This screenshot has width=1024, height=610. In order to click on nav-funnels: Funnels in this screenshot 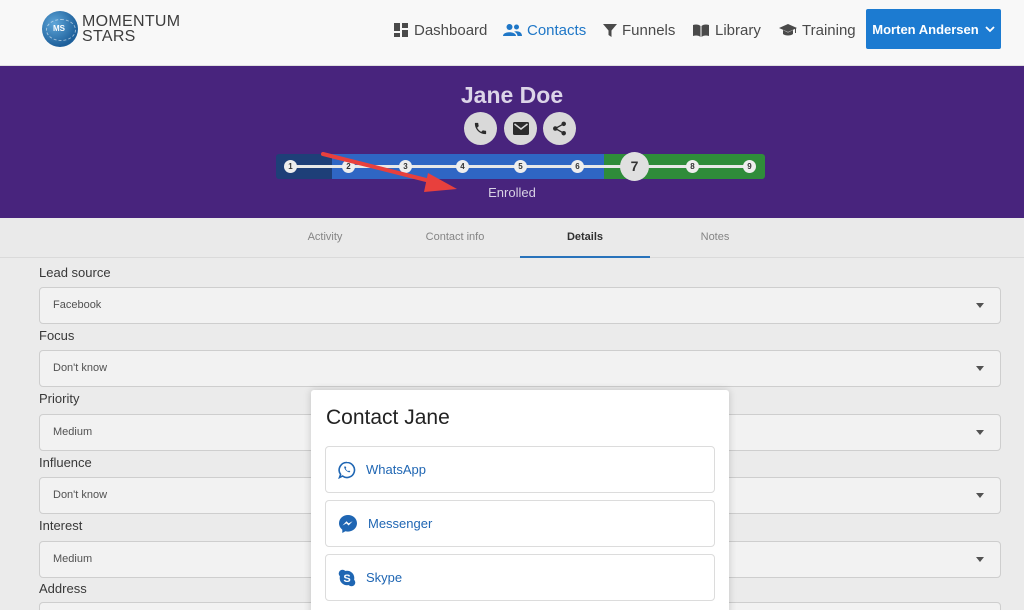, I will do `click(639, 30)`.